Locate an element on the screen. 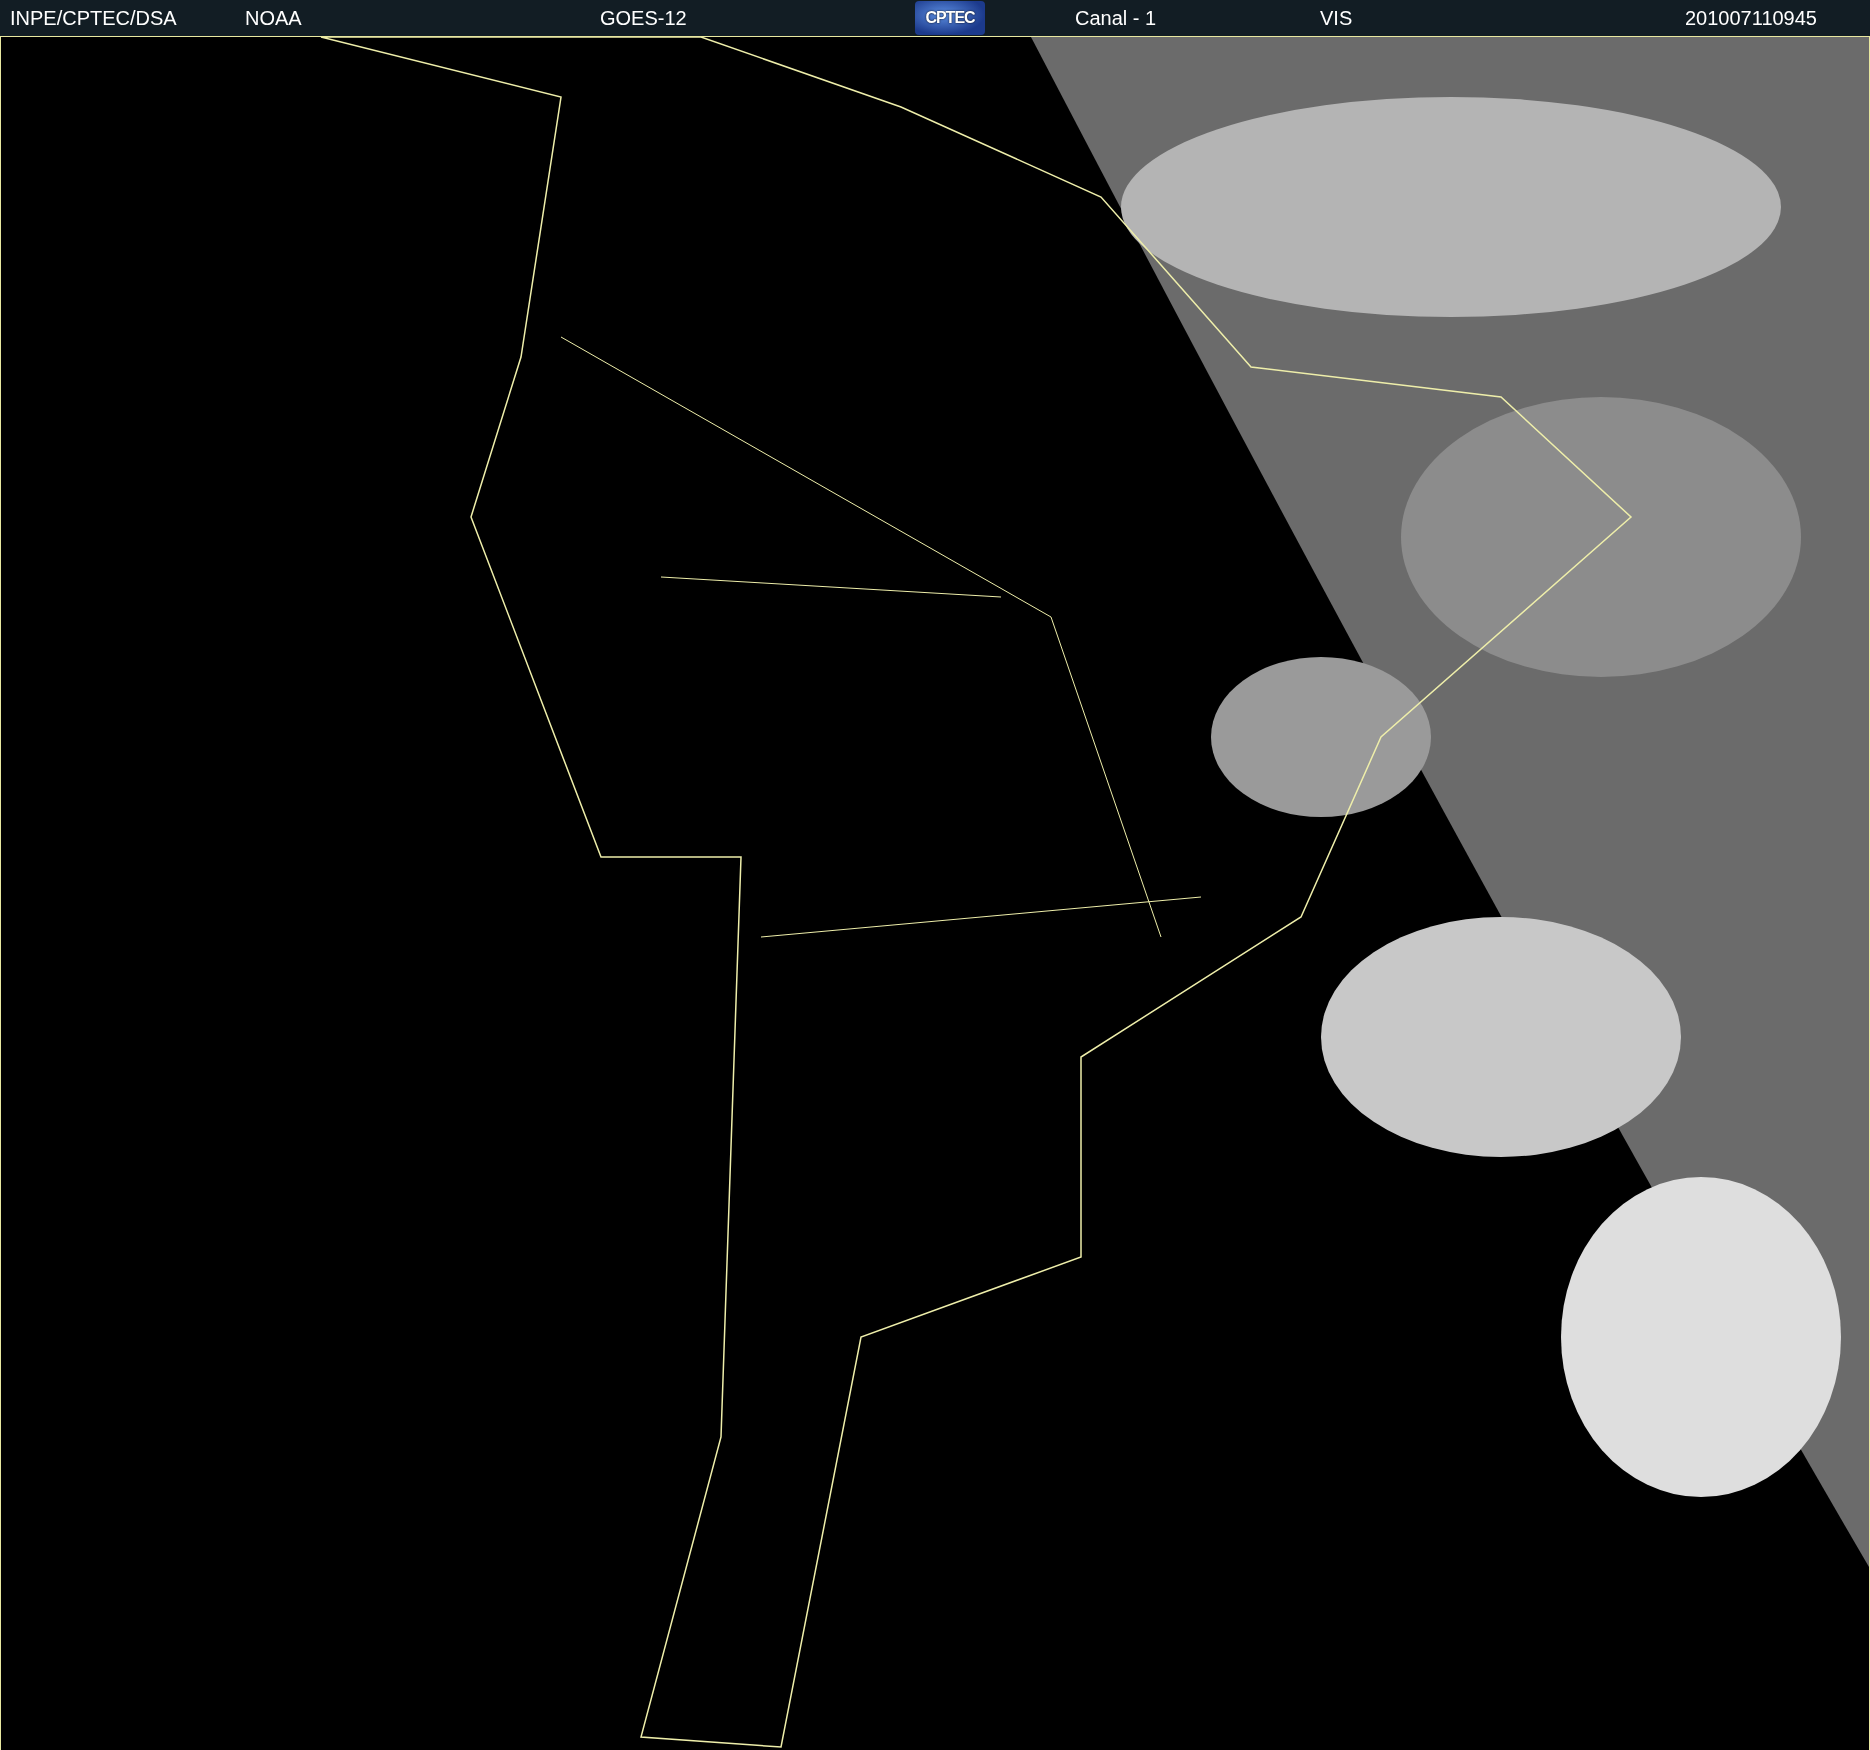  header-label: Canal - 1 is located at coordinates (1116, 18).